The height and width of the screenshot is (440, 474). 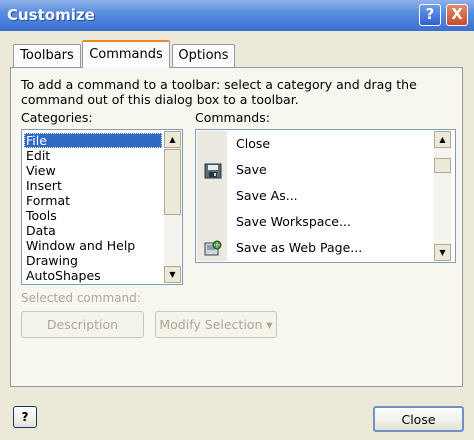 What do you see at coordinates (213, 171) in the screenshot?
I see `save-icon` at bounding box center [213, 171].